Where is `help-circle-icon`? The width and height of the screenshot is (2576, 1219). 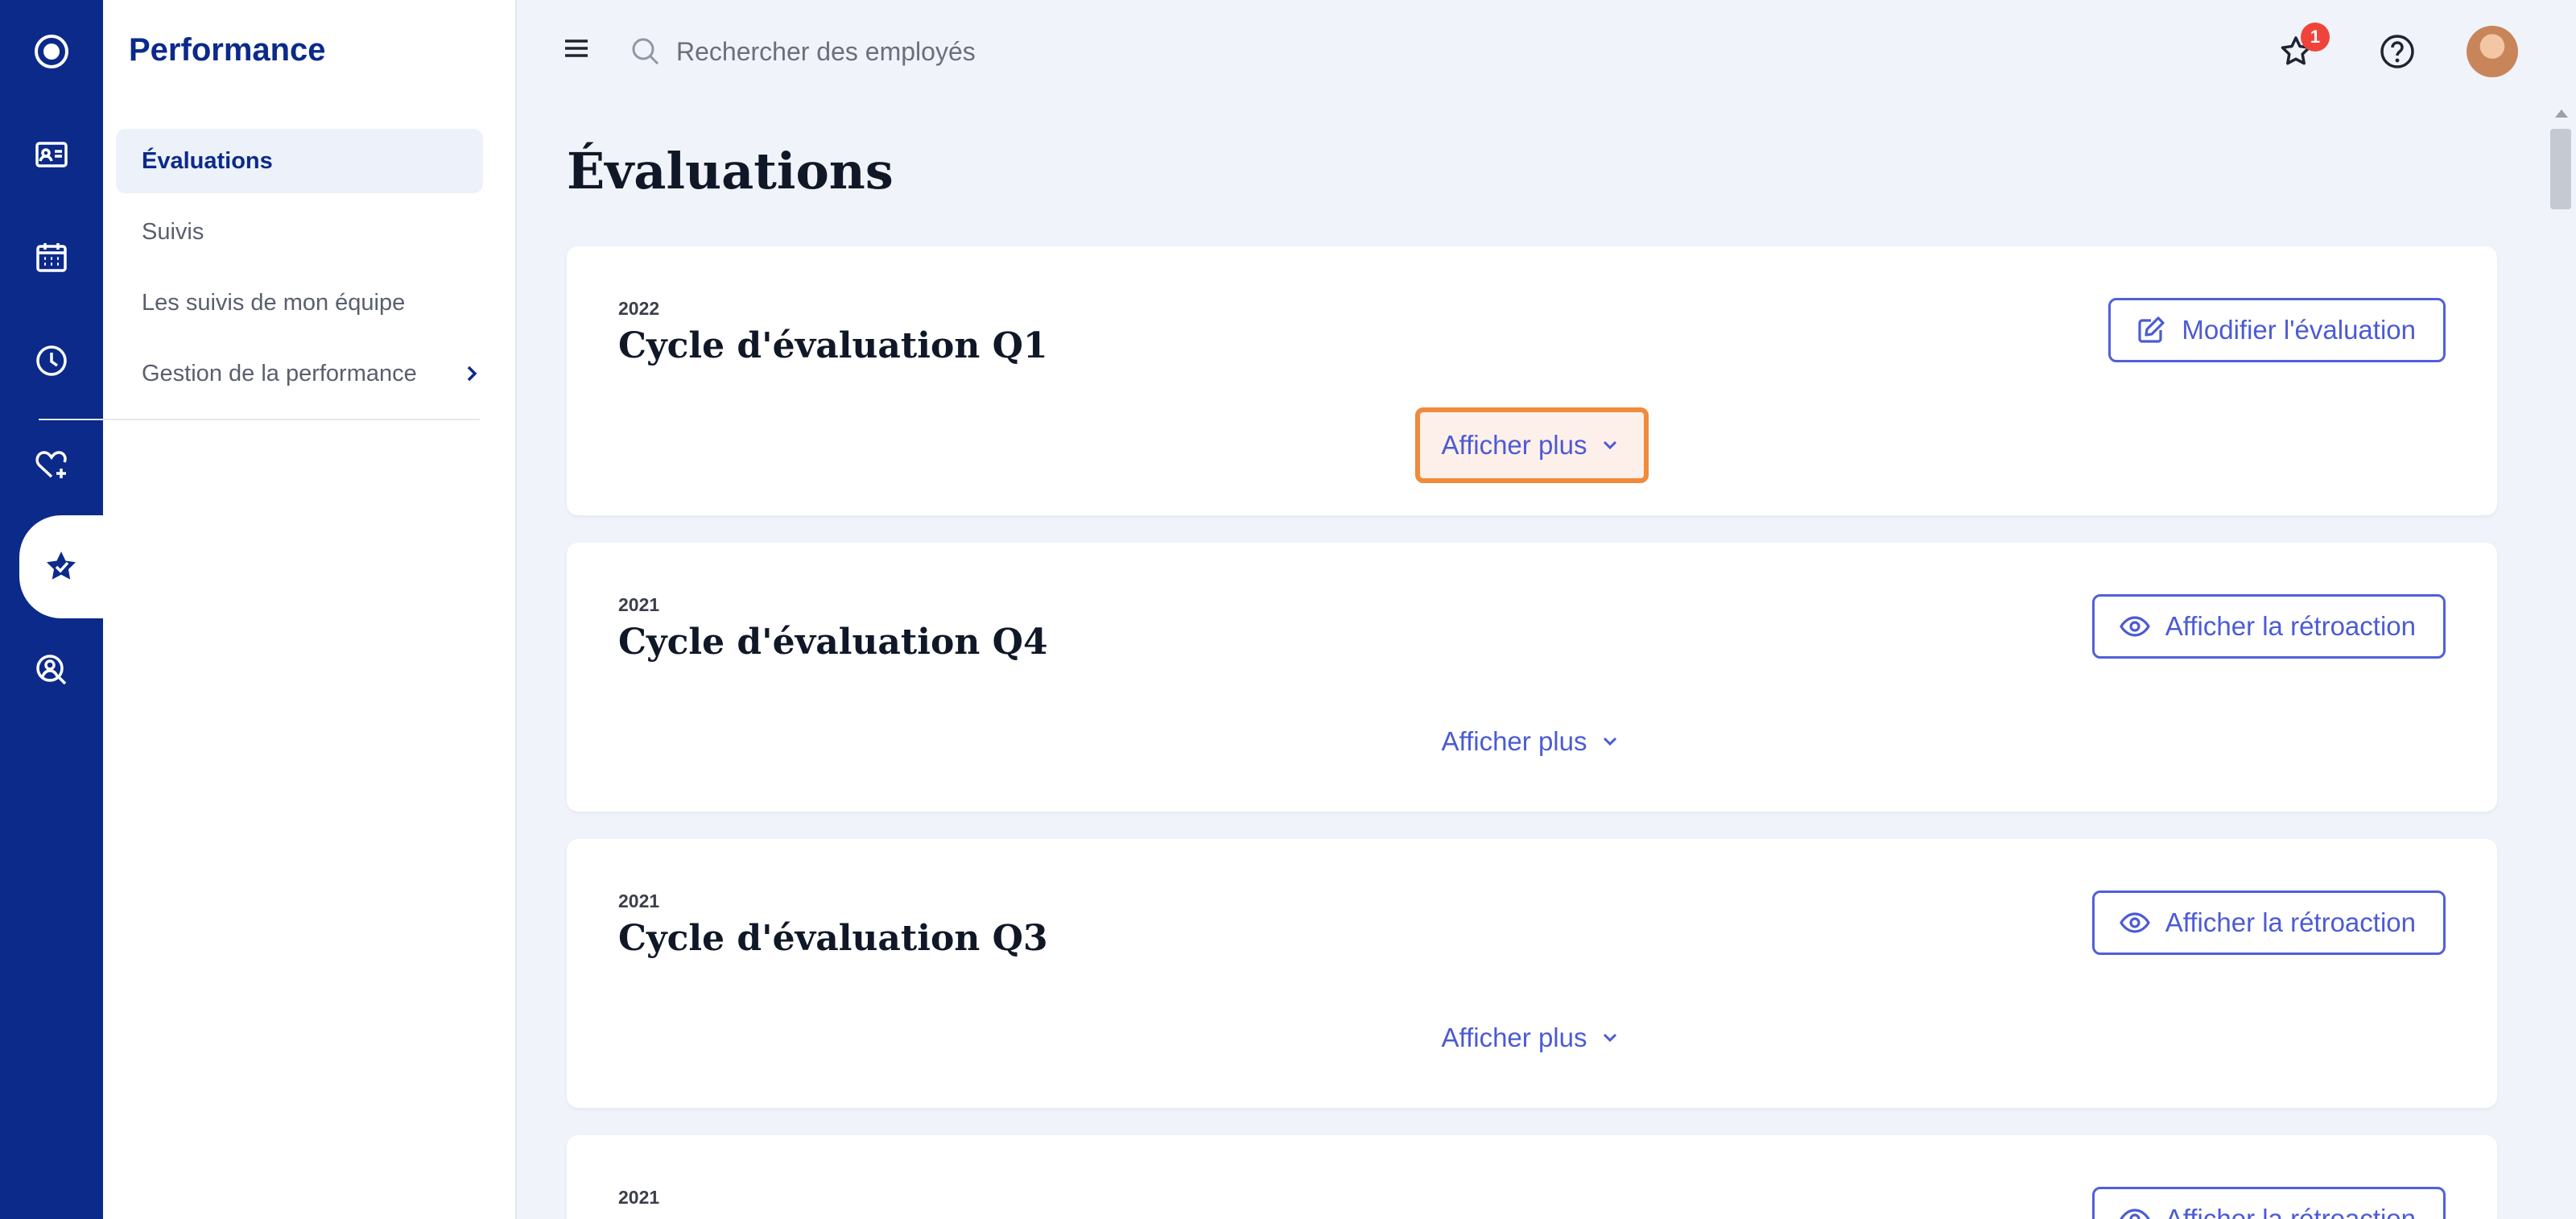
help-circle-icon is located at coordinates (2397, 51).